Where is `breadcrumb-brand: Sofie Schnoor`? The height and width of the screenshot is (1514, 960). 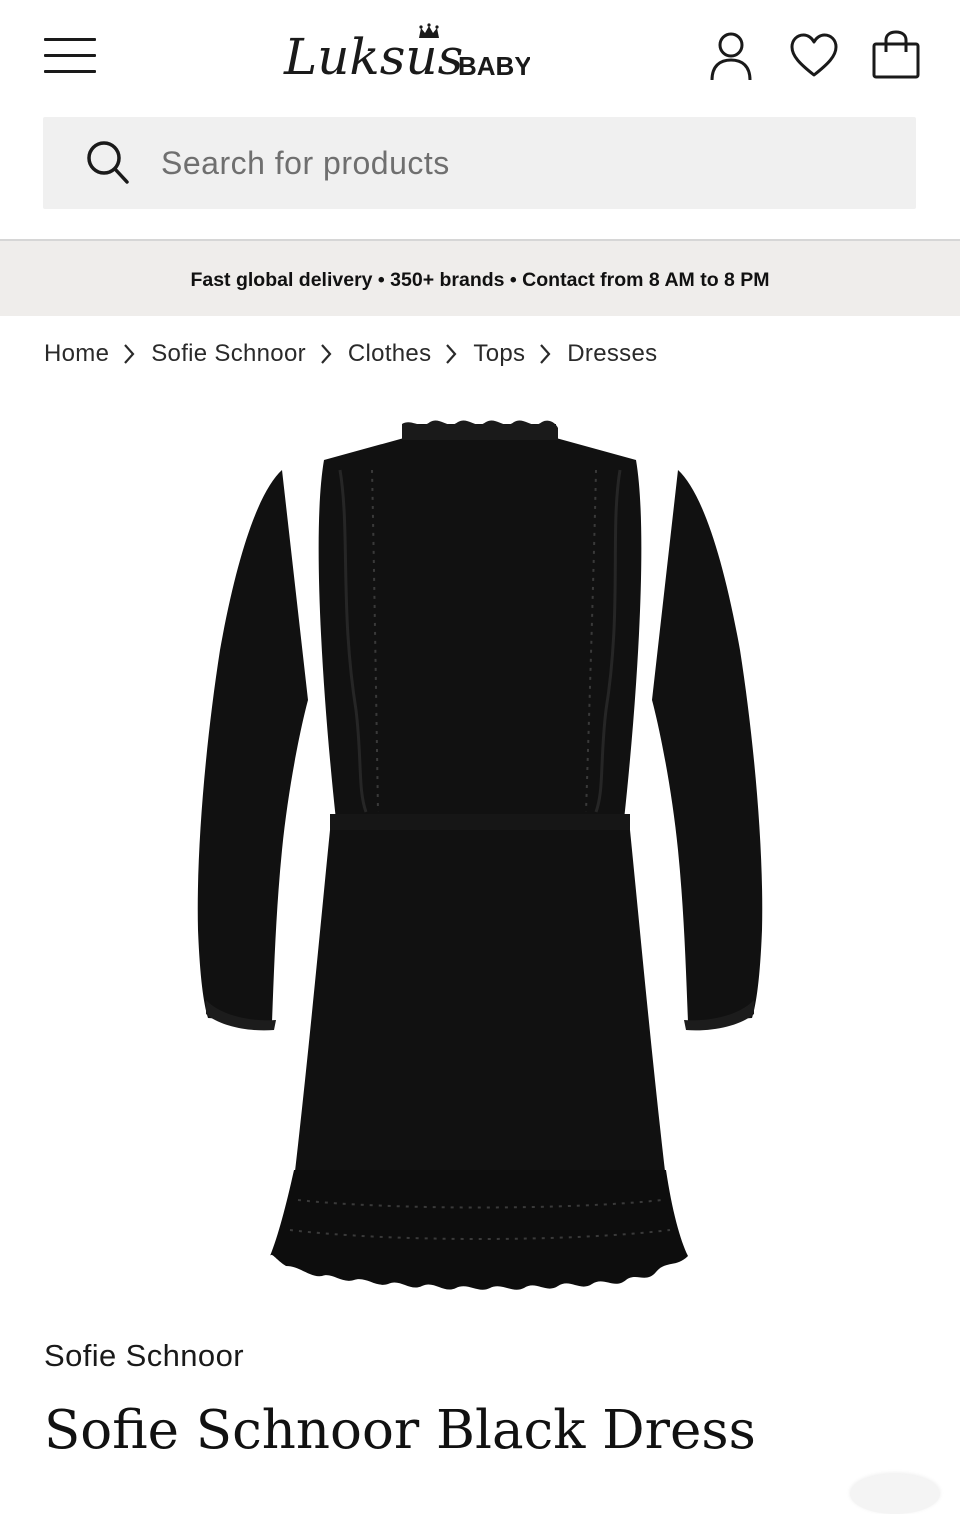
breadcrumb-brand: Sofie Schnoor is located at coordinates (228, 354).